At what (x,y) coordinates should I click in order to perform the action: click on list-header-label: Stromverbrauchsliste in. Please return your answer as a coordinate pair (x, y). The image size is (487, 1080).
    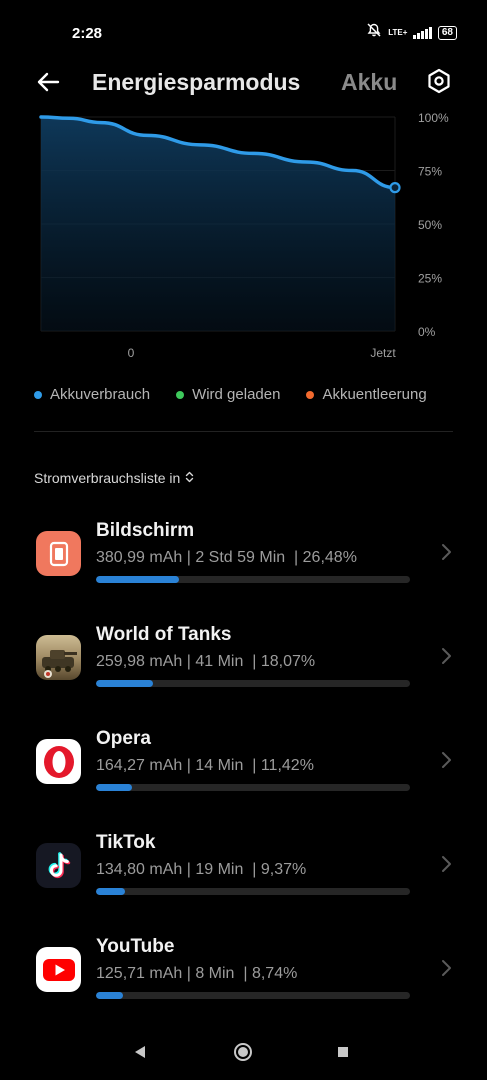
    Looking at the image, I should click on (107, 478).